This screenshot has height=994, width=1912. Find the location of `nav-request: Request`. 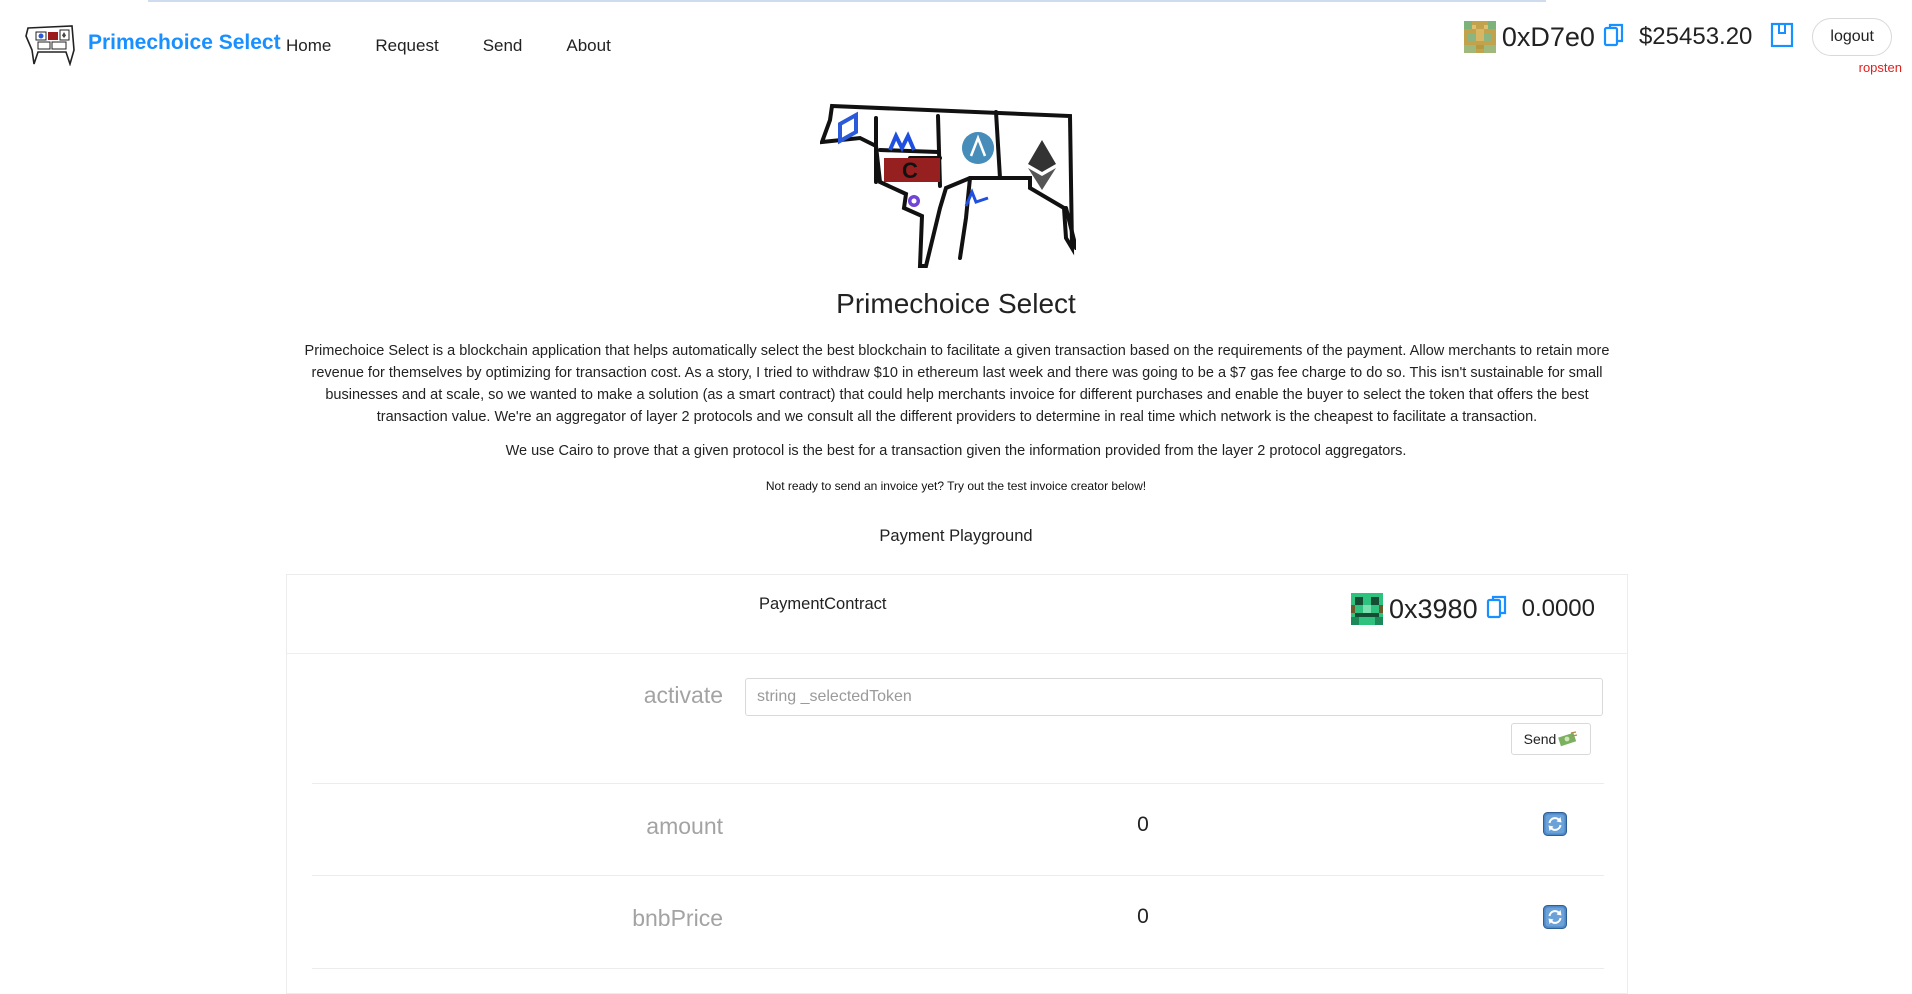

nav-request: Request is located at coordinates (406, 46).